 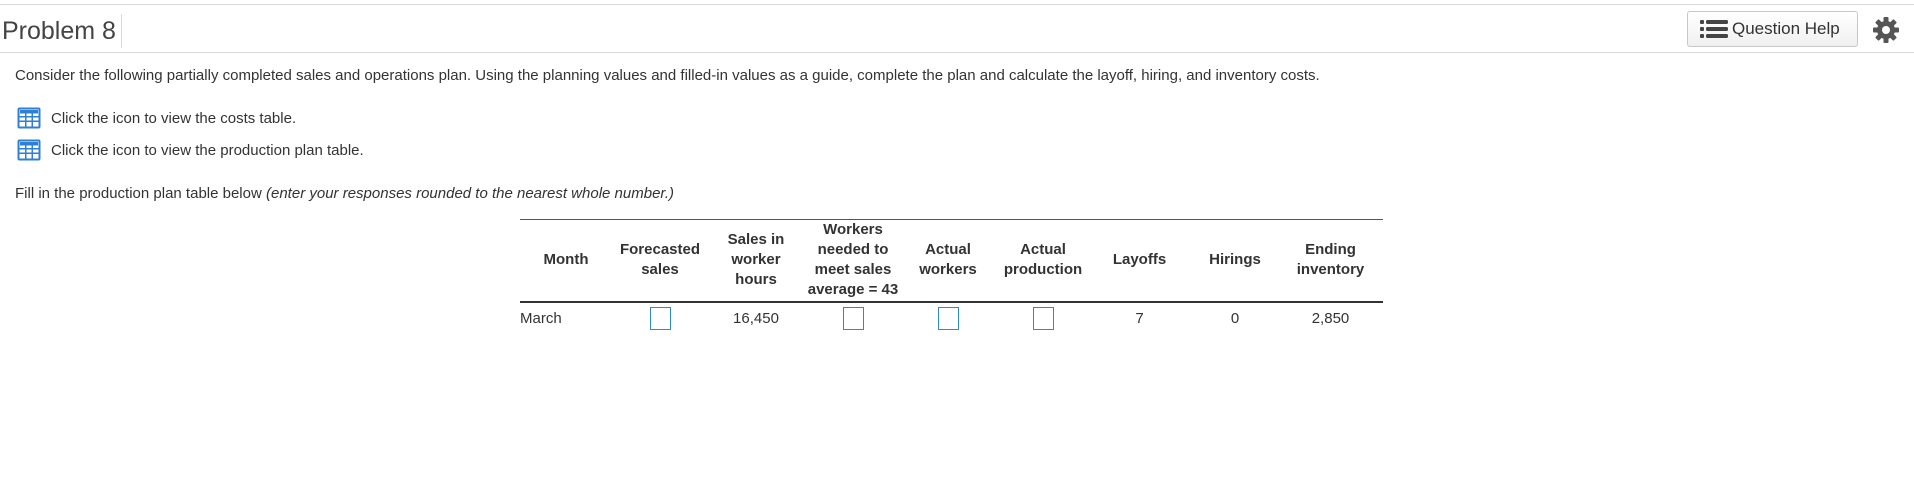 I want to click on cell-hirings: 0, so click(x=1235, y=318).